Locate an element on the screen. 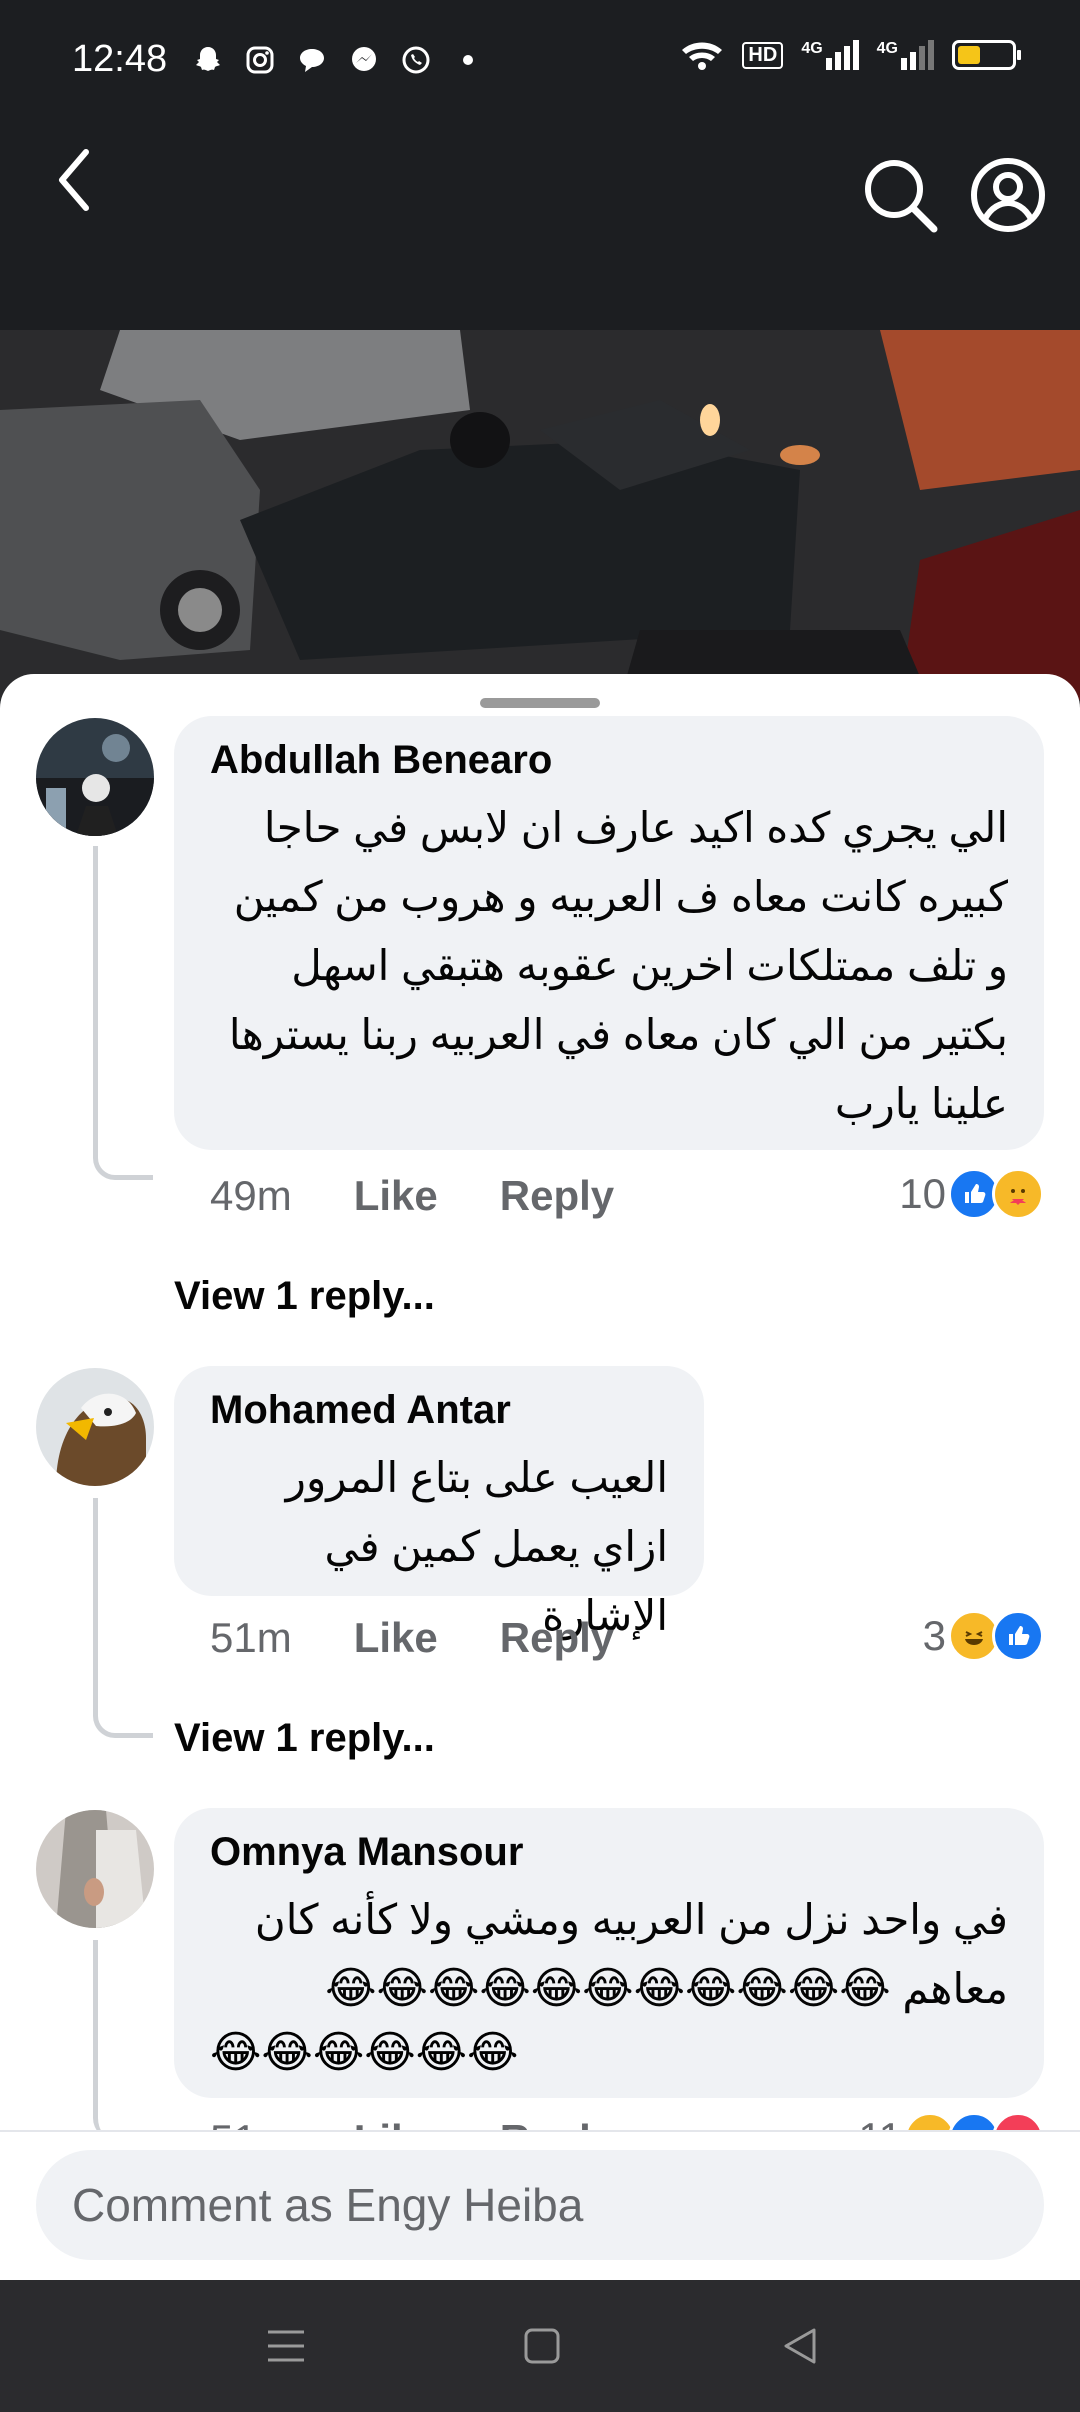  search-icon is located at coordinates (901, 196).